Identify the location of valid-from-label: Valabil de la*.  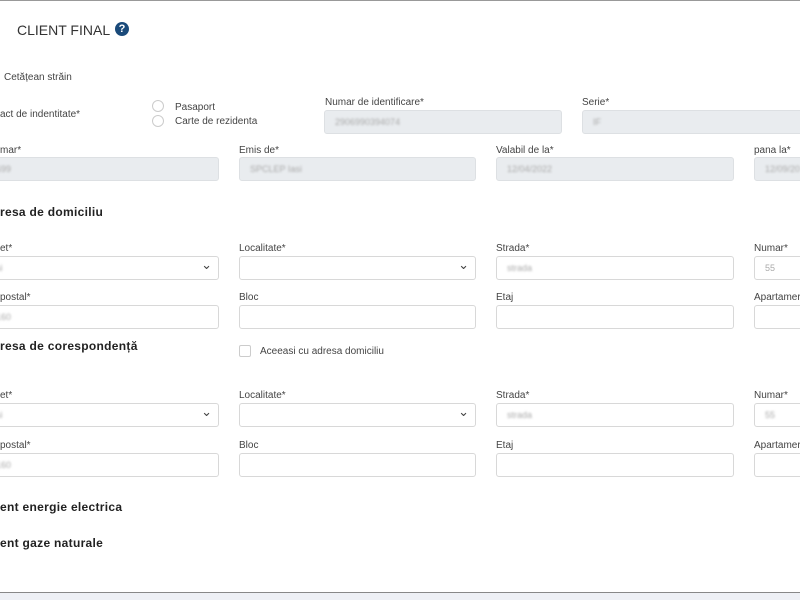
(525, 150).